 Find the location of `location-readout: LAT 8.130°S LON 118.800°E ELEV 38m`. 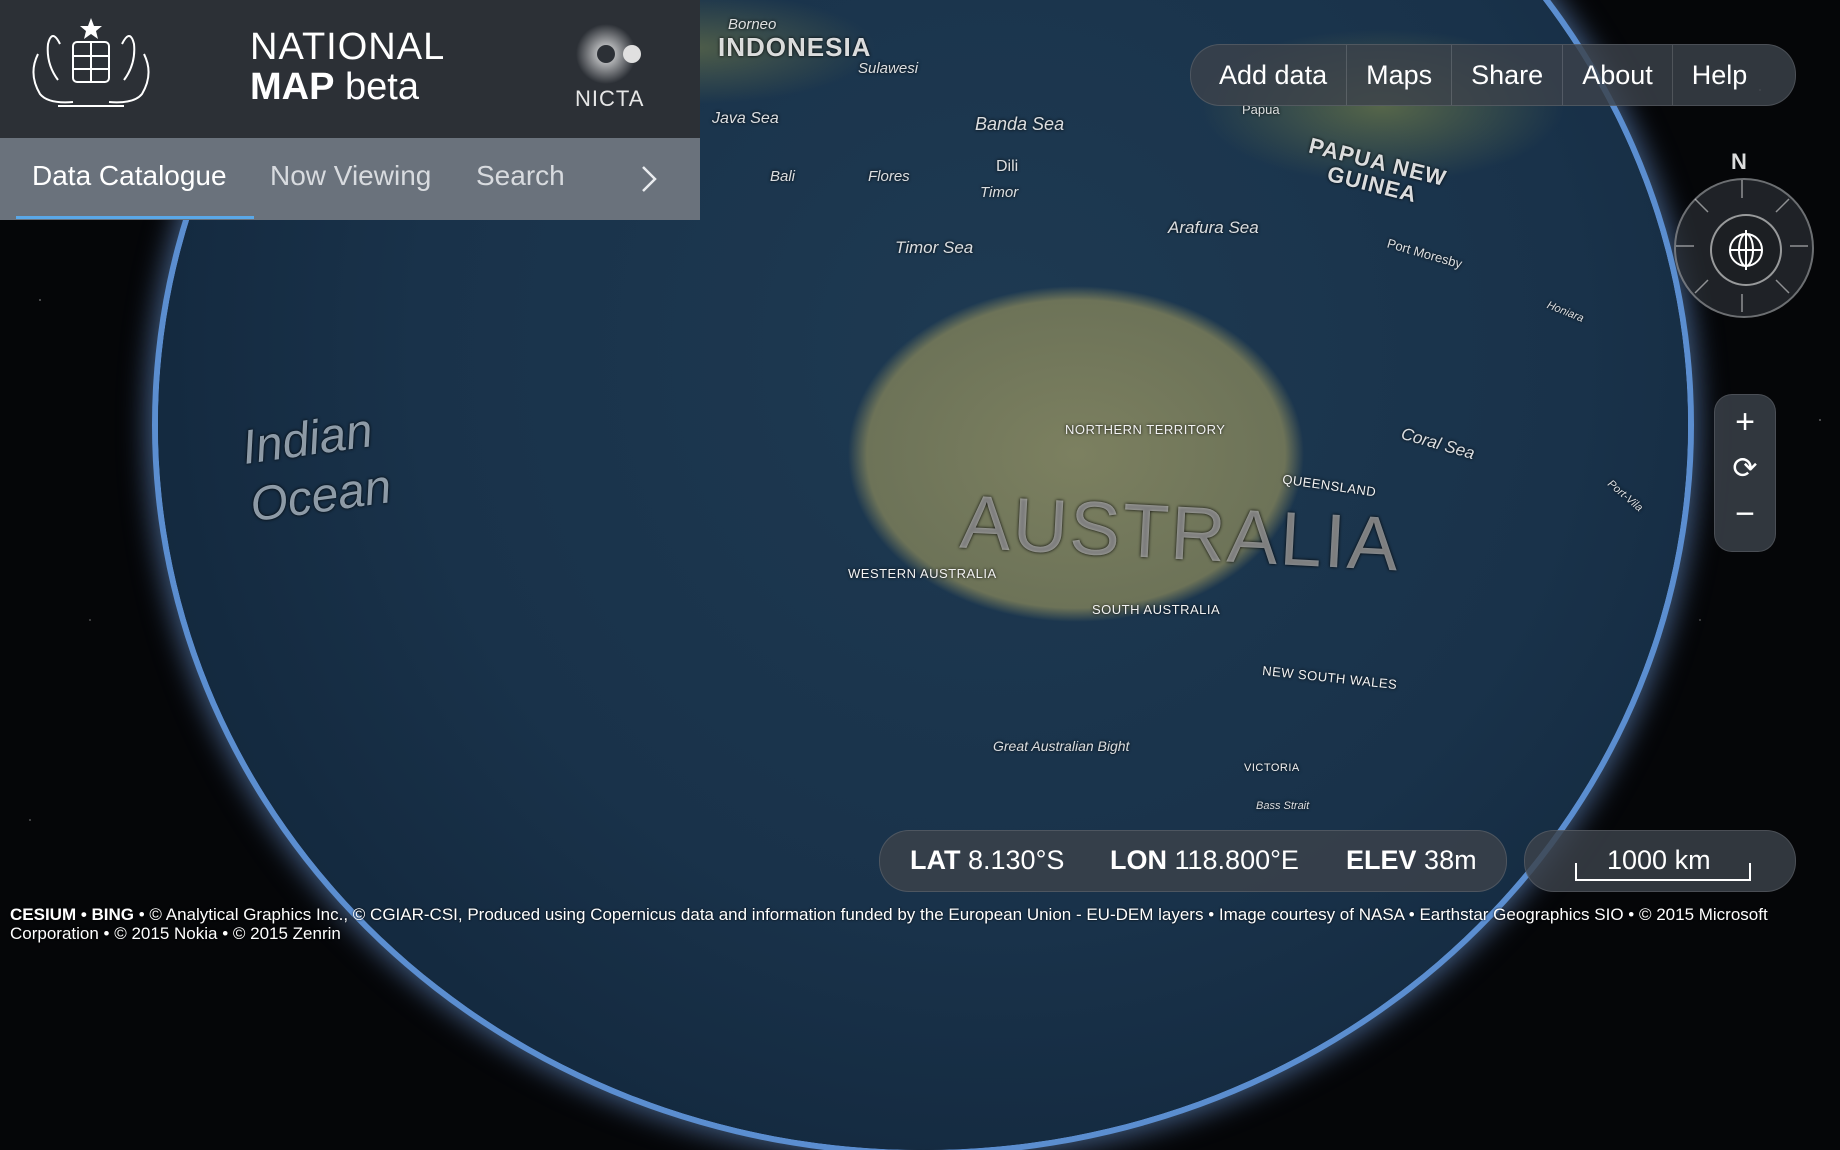

location-readout: LAT 8.130°S LON 118.800°E ELEV 38m is located at coordinates (1193, 861).